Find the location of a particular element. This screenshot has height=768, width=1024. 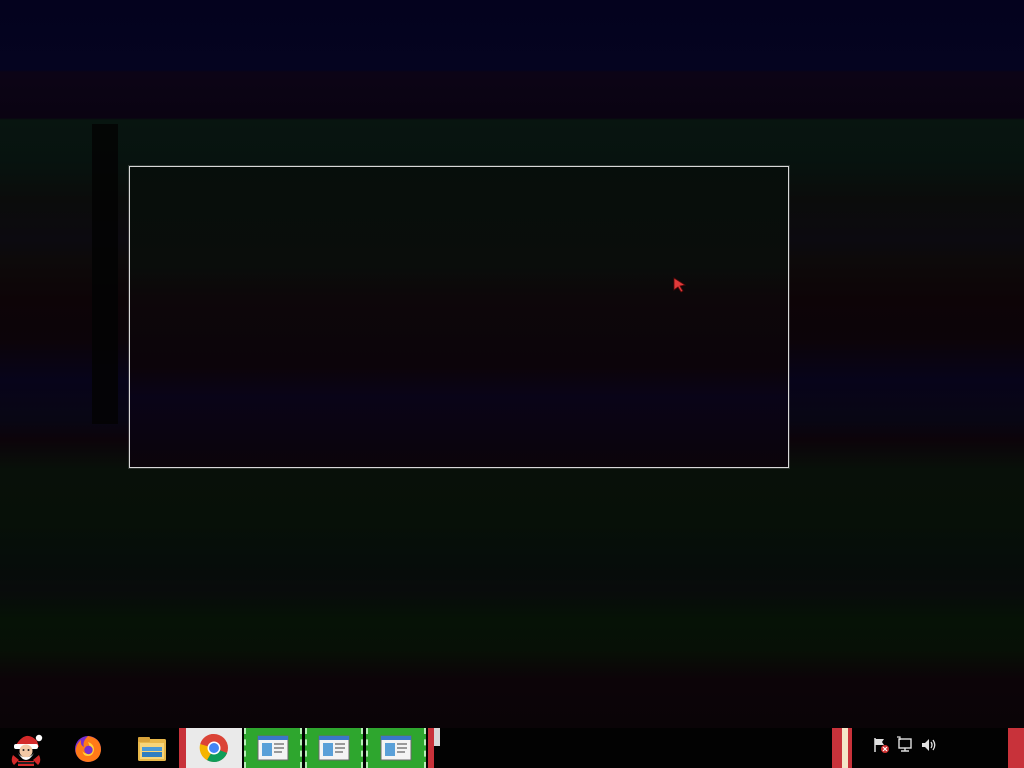

taskbar-overflow-handle is located at coordinates (437, 737).